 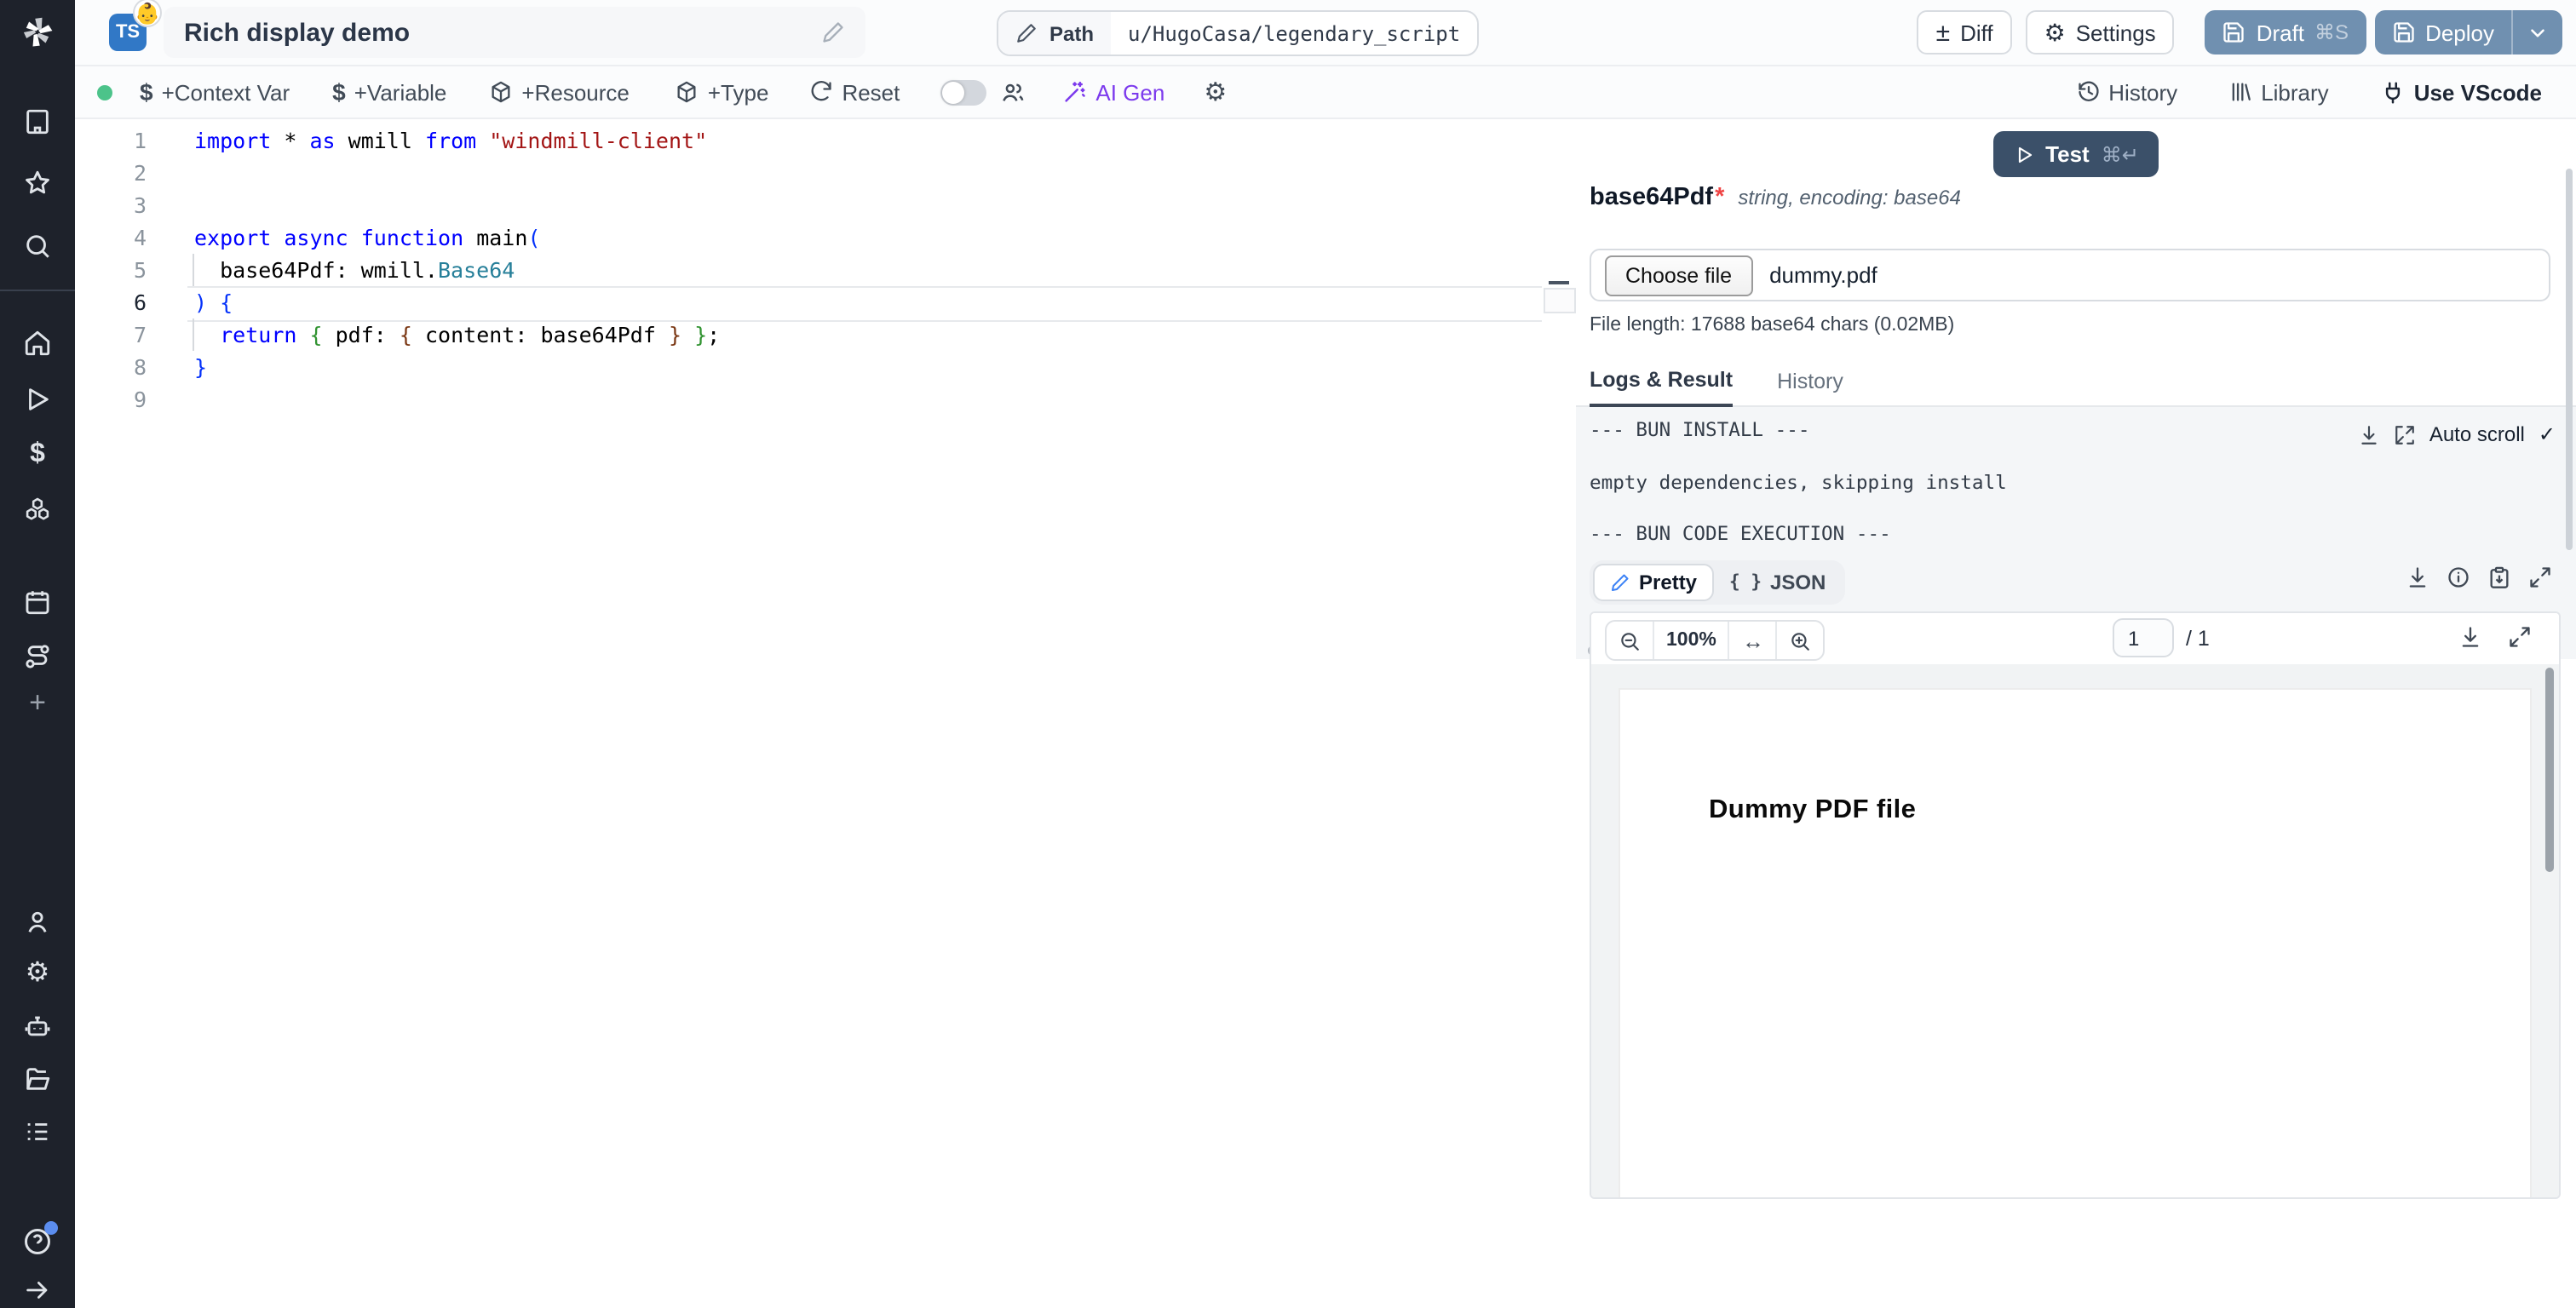 What do you see at coordinates (2537, 32) in the screenshot?
I see `deploy-dropdown-chevron` at bounding box center [2537, 32].